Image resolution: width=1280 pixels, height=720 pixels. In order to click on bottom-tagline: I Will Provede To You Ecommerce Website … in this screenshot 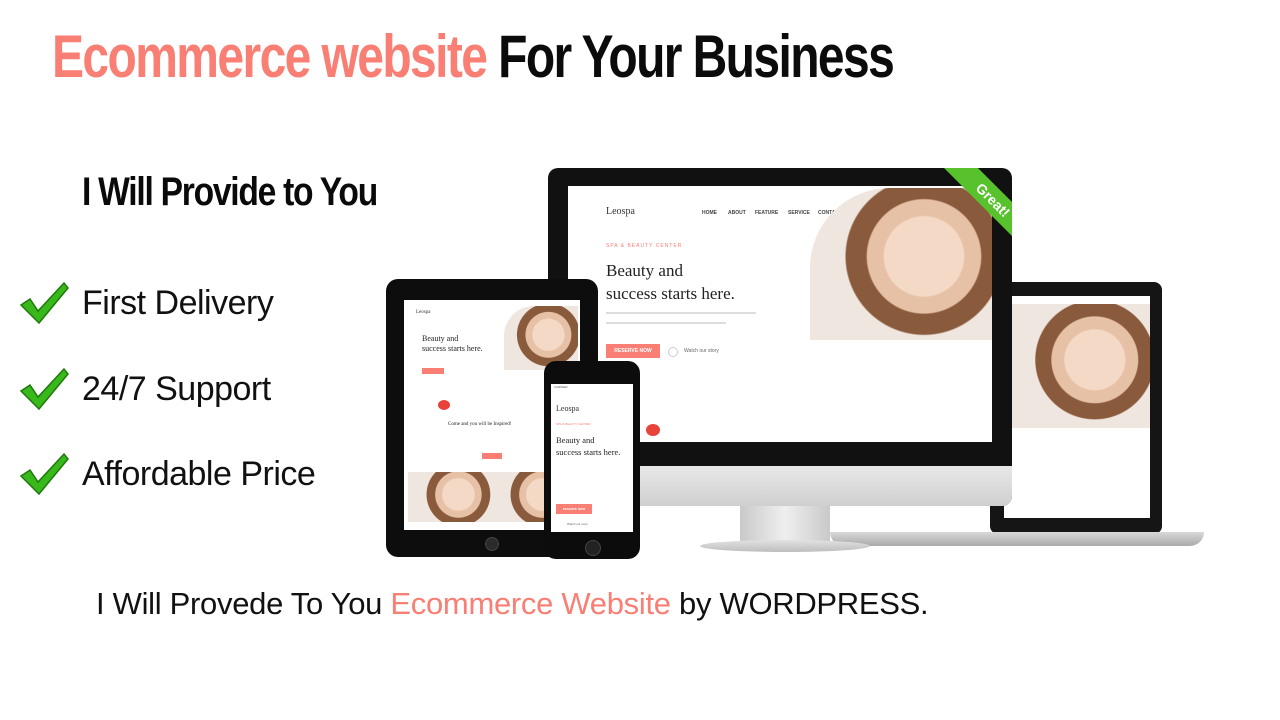, I will do `click(512, 604)`.